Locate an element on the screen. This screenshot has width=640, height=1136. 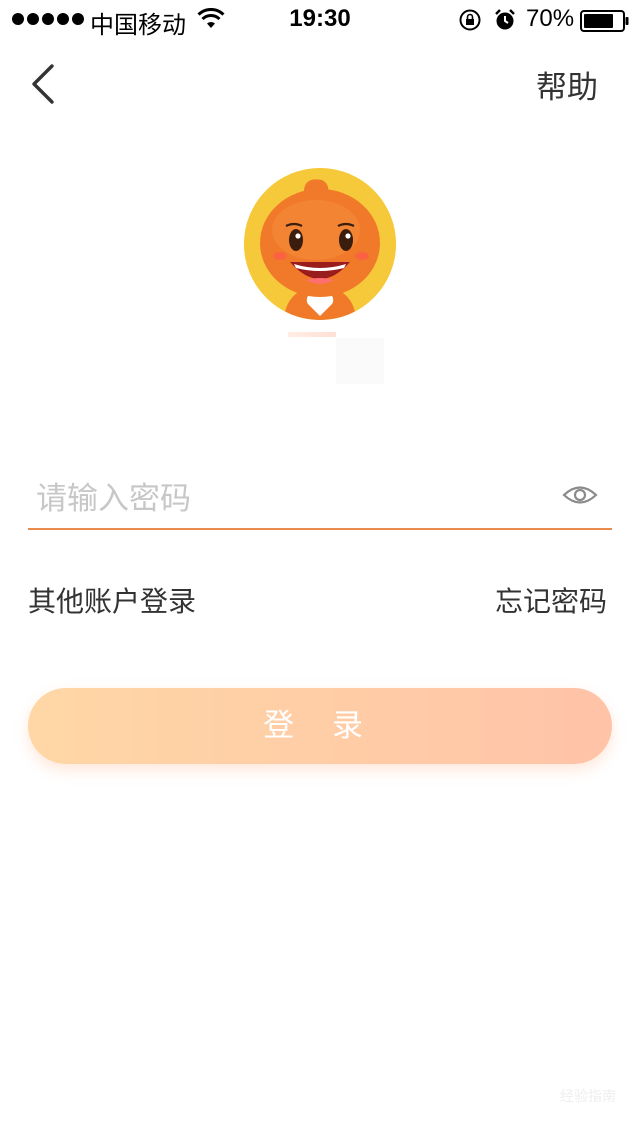
mascot-avatar-image is located at coordinates (320, 244).